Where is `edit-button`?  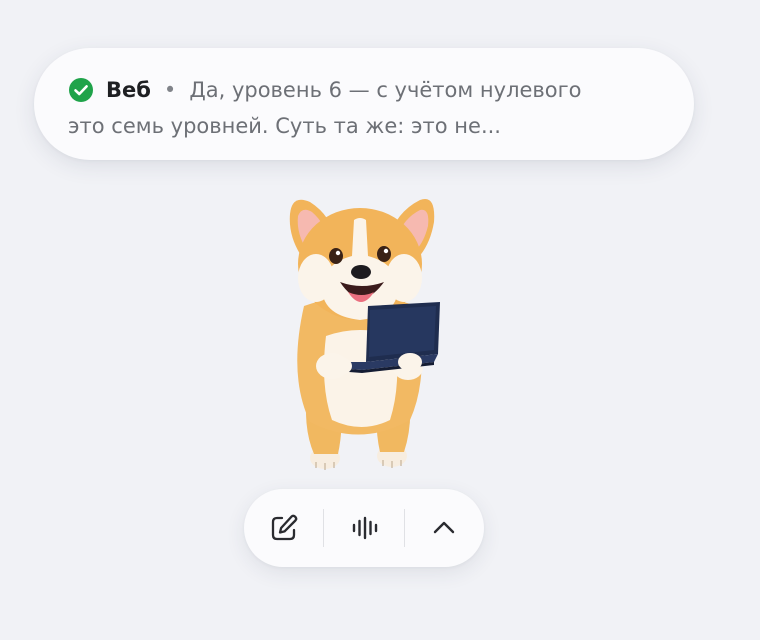 edit-button is located at coordinates (283, 528).